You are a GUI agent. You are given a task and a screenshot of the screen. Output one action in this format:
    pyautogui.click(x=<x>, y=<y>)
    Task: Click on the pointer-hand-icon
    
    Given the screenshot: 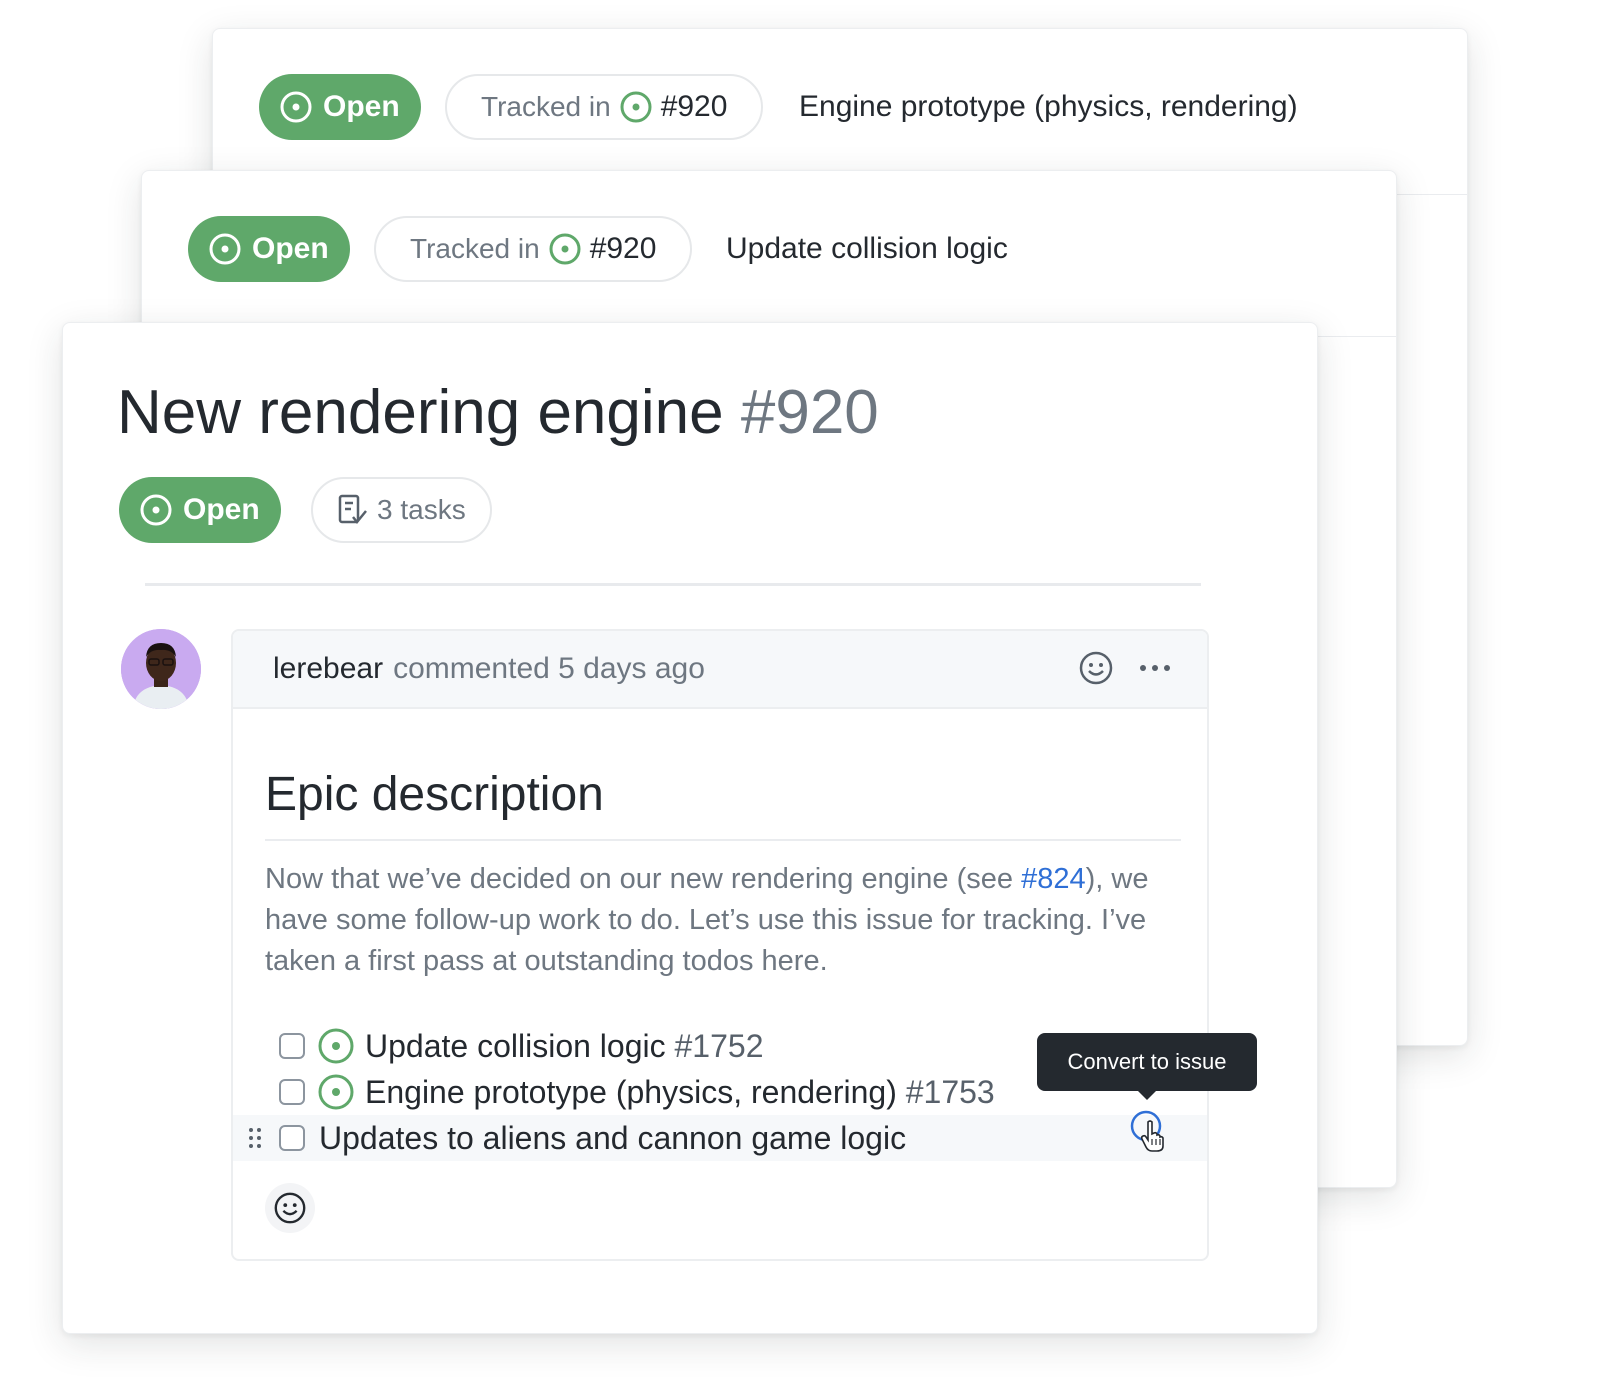 What is the action you would take?
    pyautogui.click(x=1152, y=1136)
    